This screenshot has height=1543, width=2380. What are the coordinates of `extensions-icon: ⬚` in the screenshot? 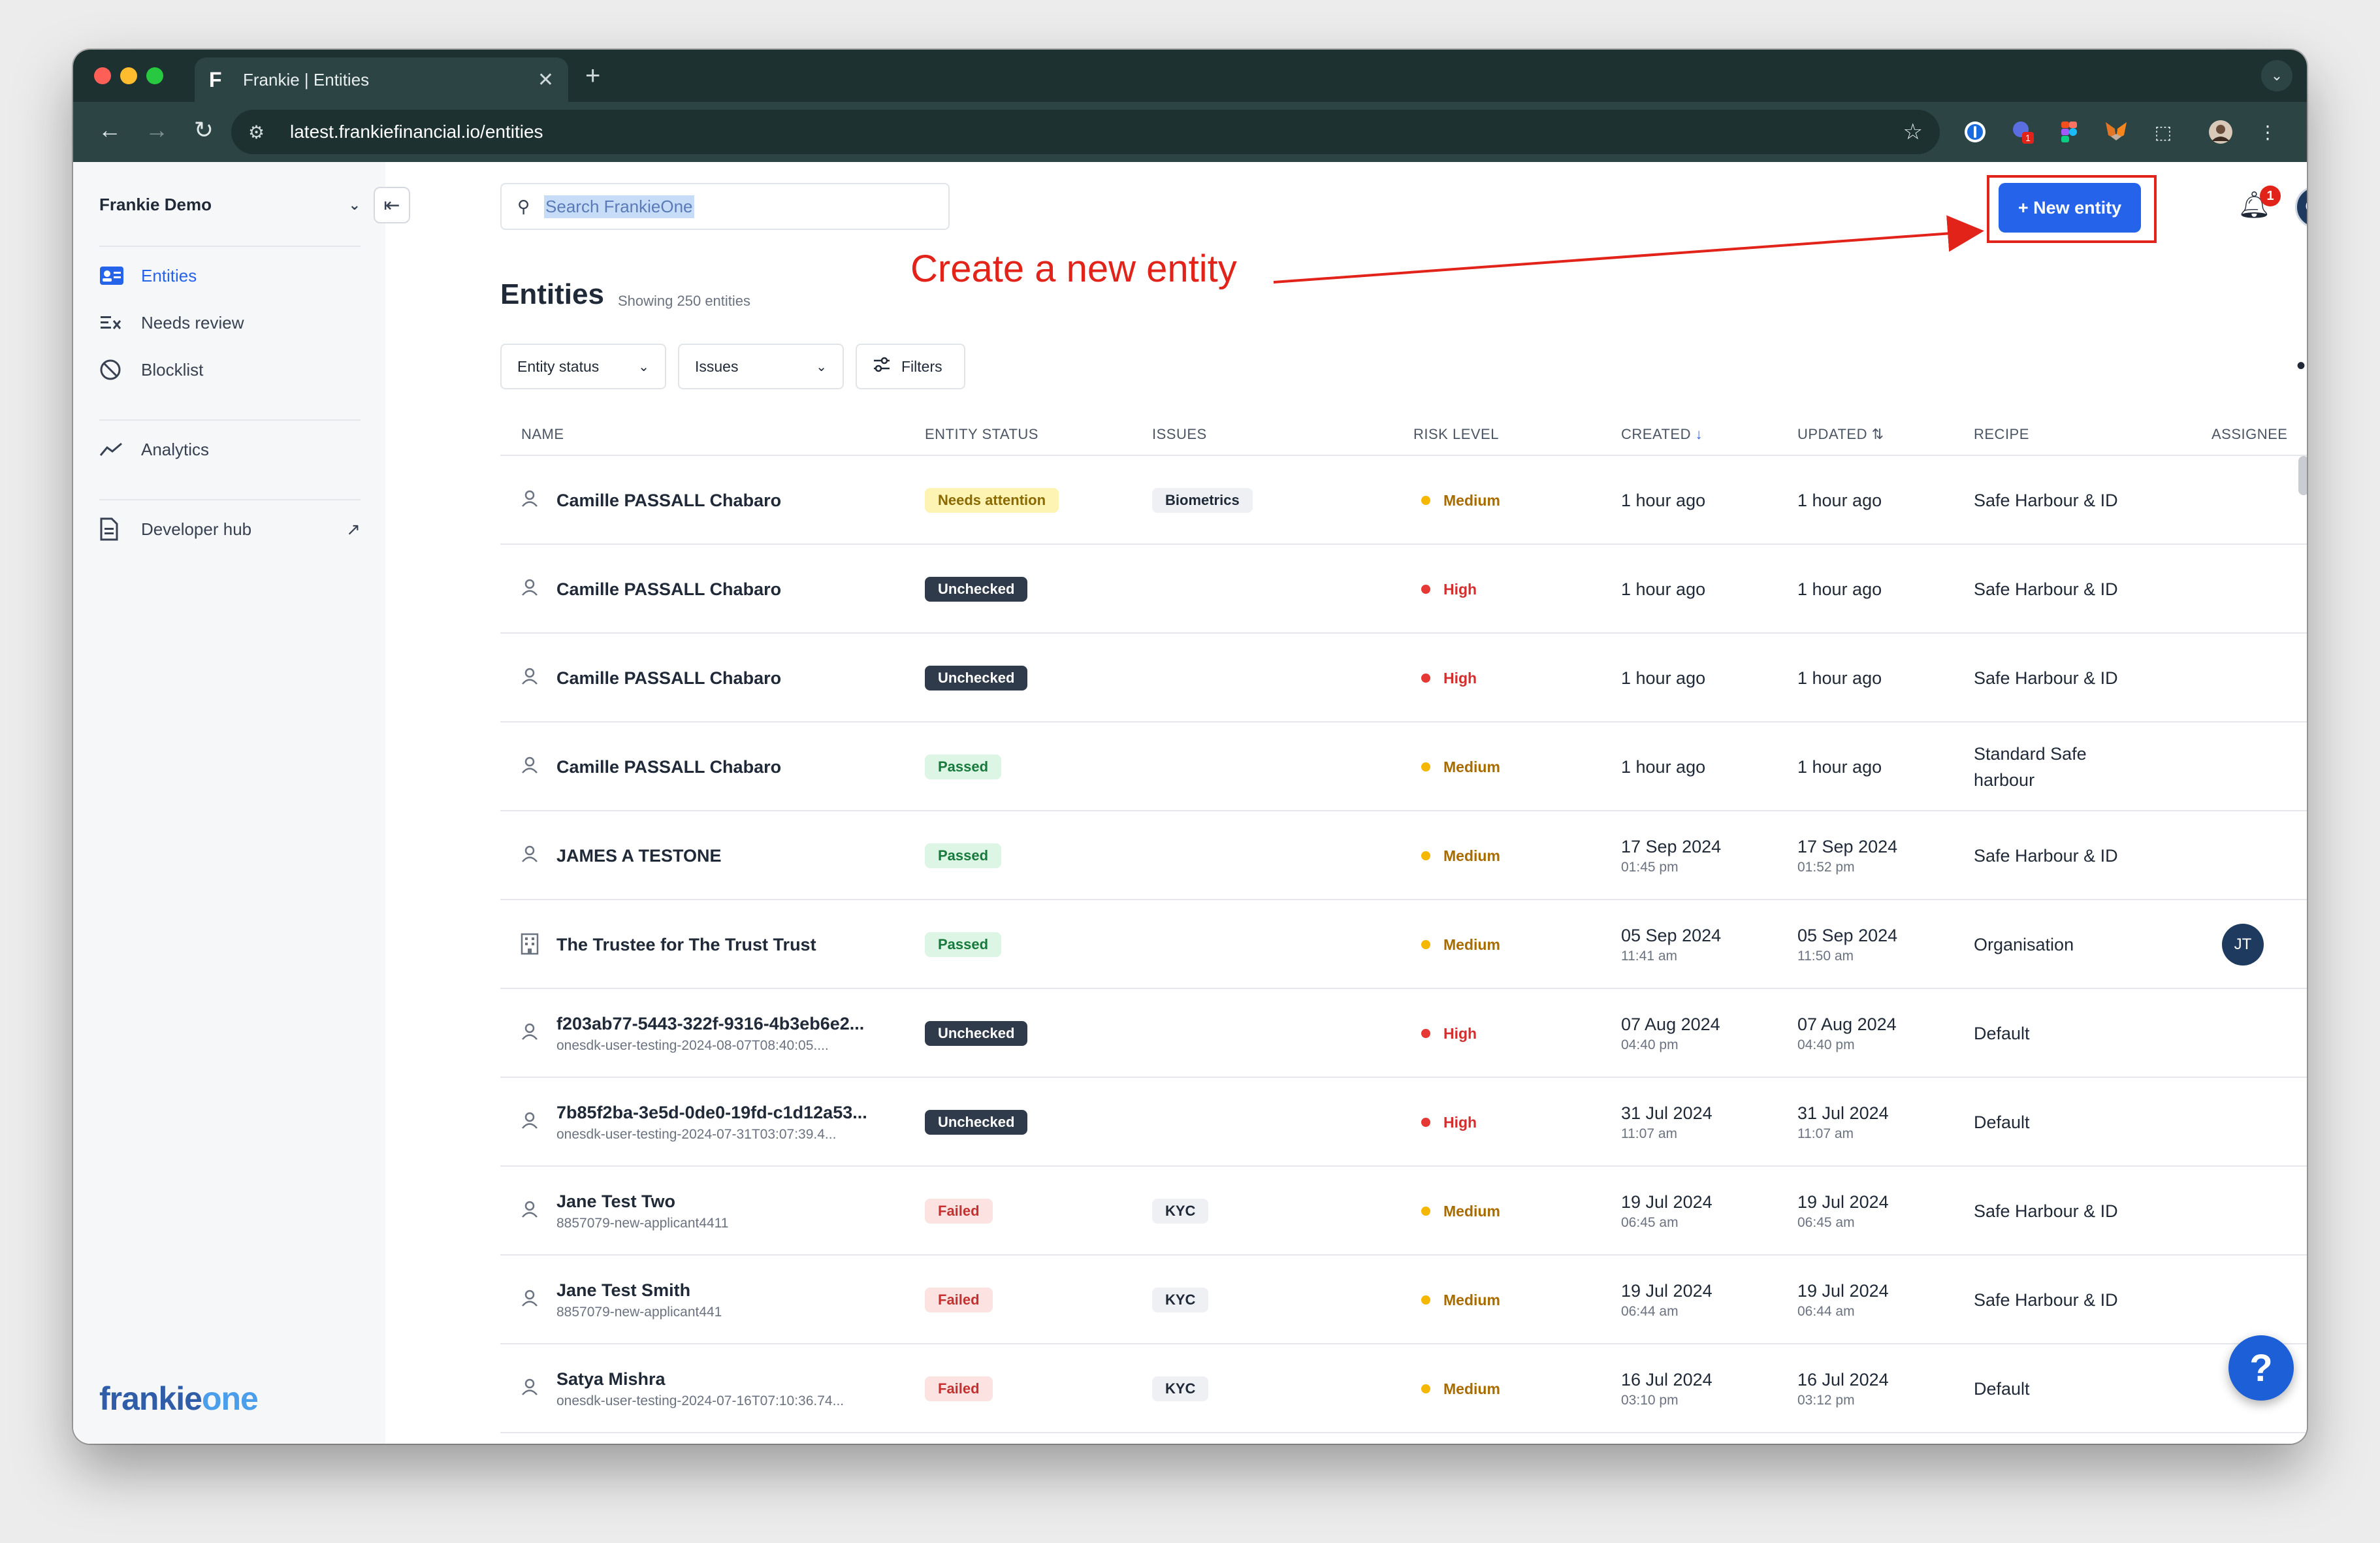 It's located at (2163, 132).